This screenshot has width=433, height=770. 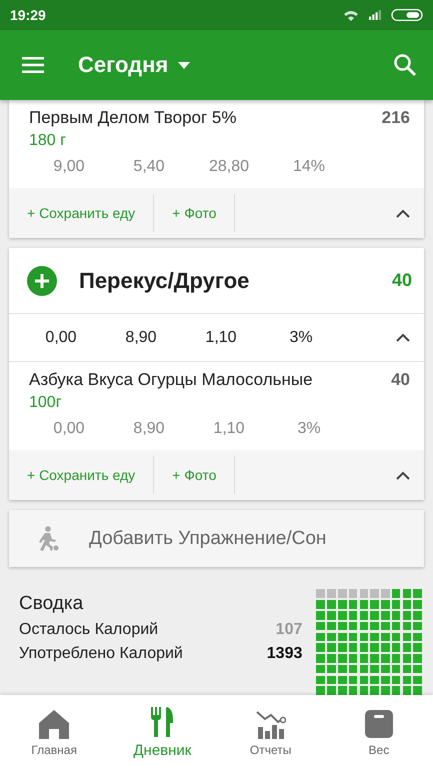 I want to click on fork-knife-icon, so click(x=162, y=722).